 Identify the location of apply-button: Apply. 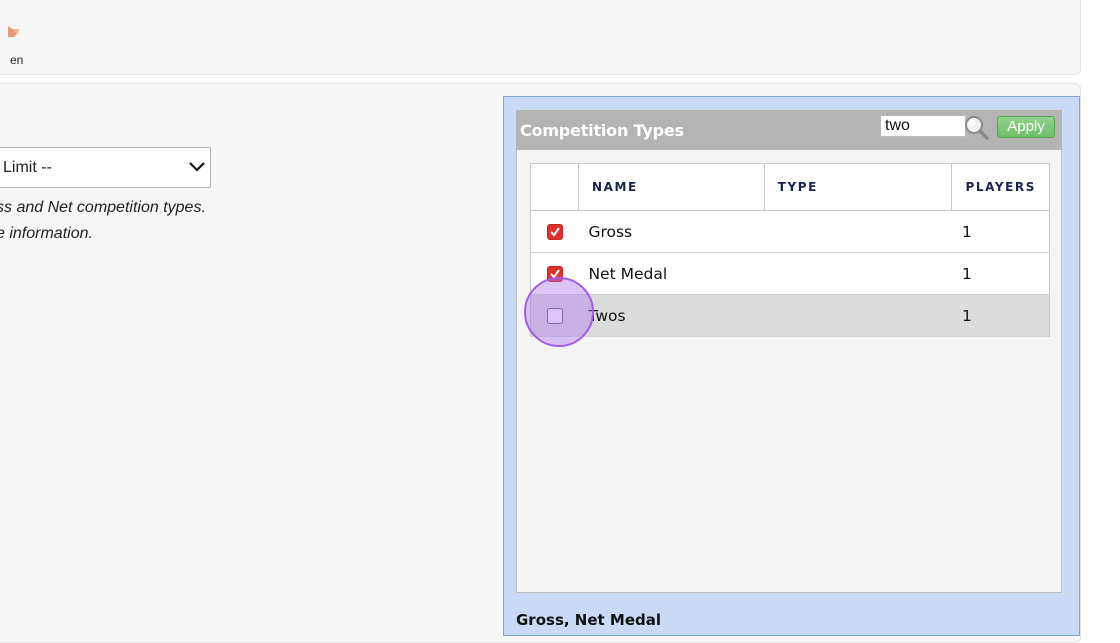
(1026, 127).